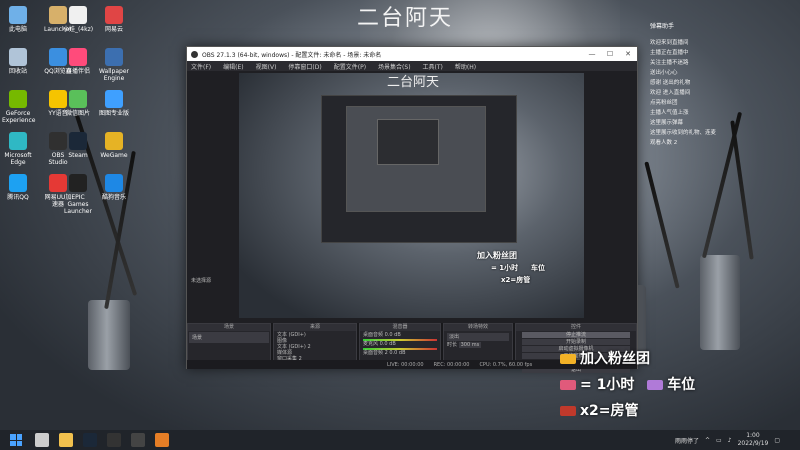 The height and width of the screenshot is (450, 800). I want to click on desktop-icon-label: 腾讯QQ, so click(18, 197).